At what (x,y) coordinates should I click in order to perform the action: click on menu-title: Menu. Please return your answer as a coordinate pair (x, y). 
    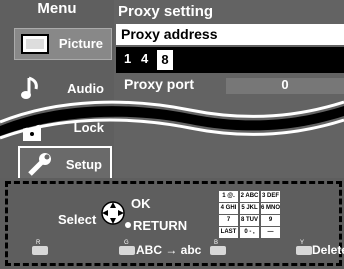
    Looking at the image, I should click on (57, 8).